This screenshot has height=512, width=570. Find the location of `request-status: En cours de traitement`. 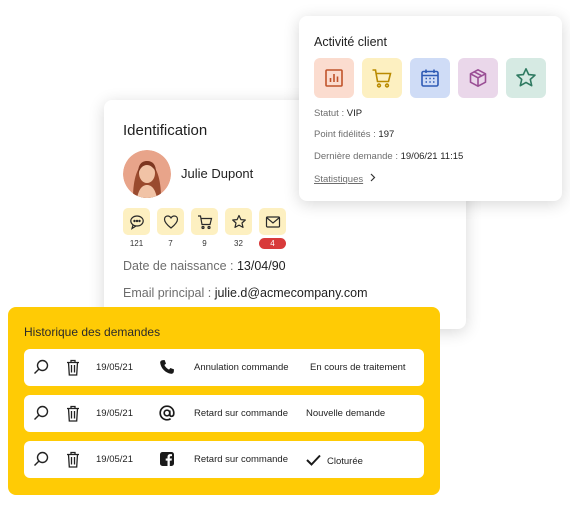

request-status: En cours de traitement is located at coordinates (358, 367).